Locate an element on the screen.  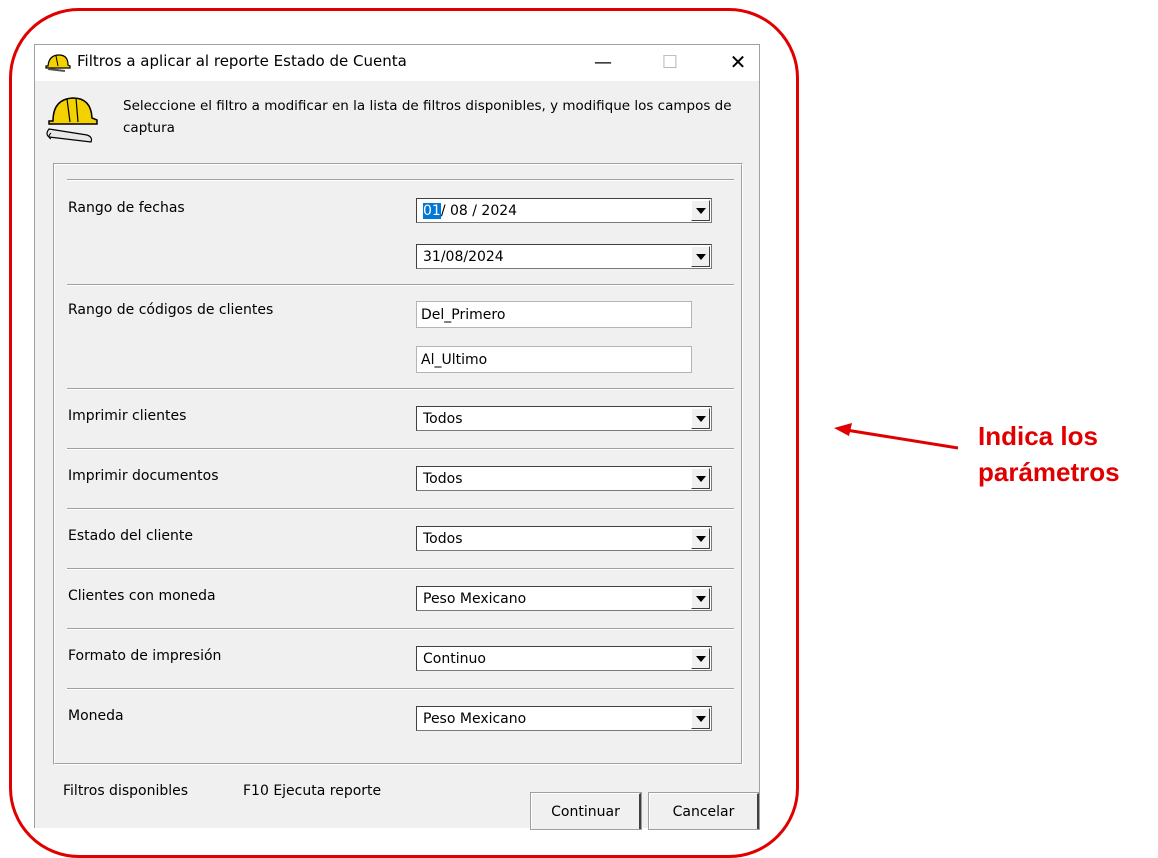
date-from-rest: / 08 / 2024 is located at coordinates (479, 211).